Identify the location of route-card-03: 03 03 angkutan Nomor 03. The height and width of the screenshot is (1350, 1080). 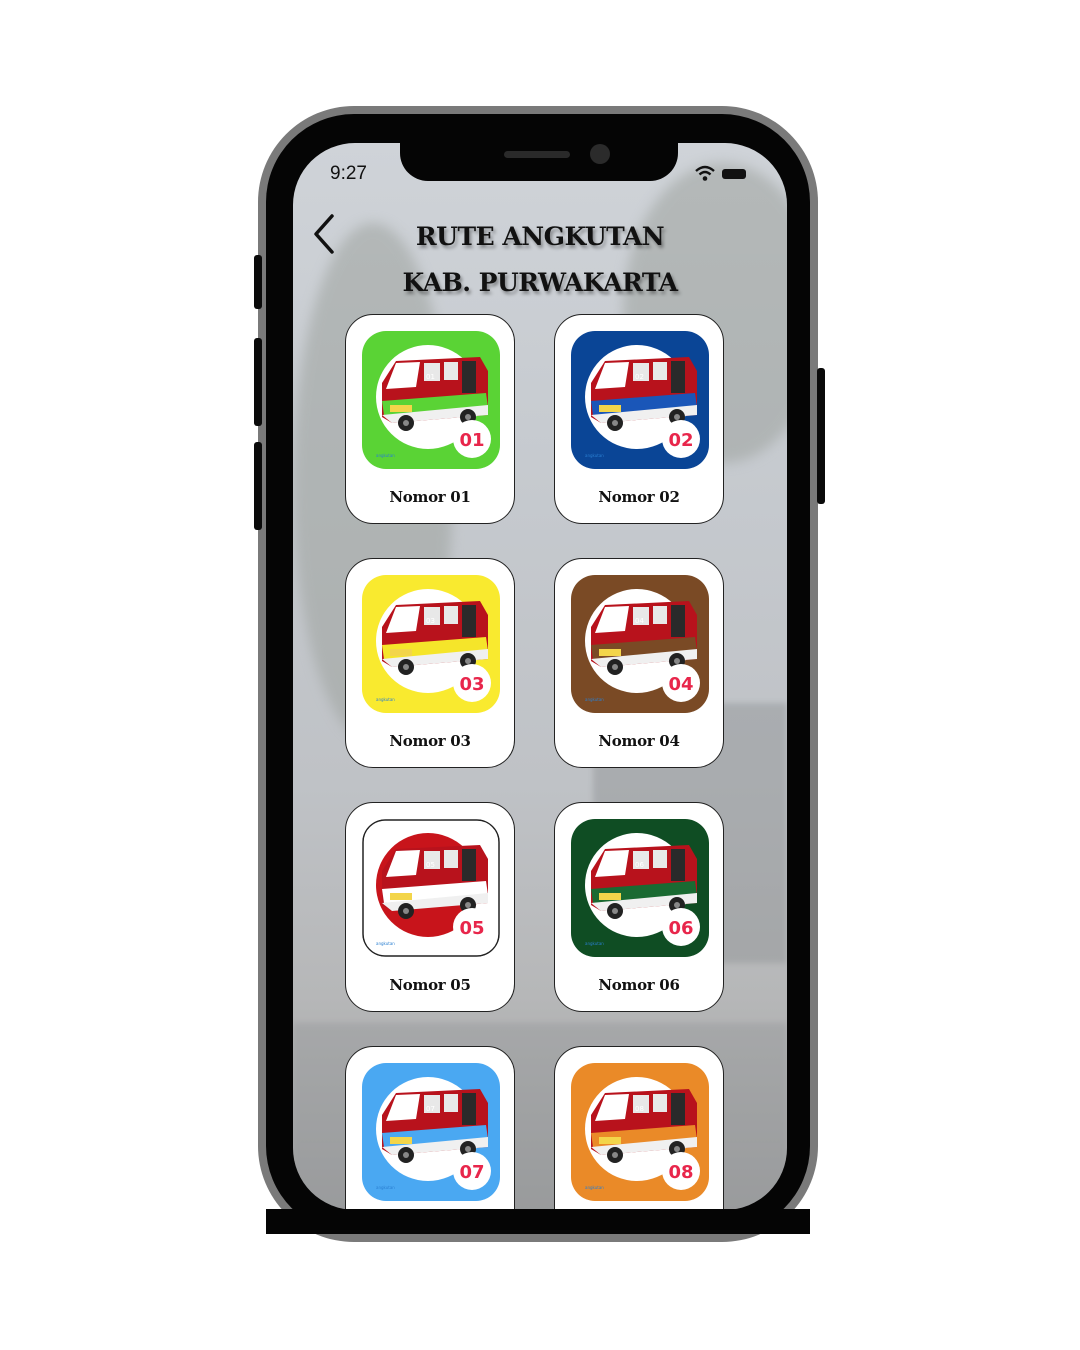
(430, 663).